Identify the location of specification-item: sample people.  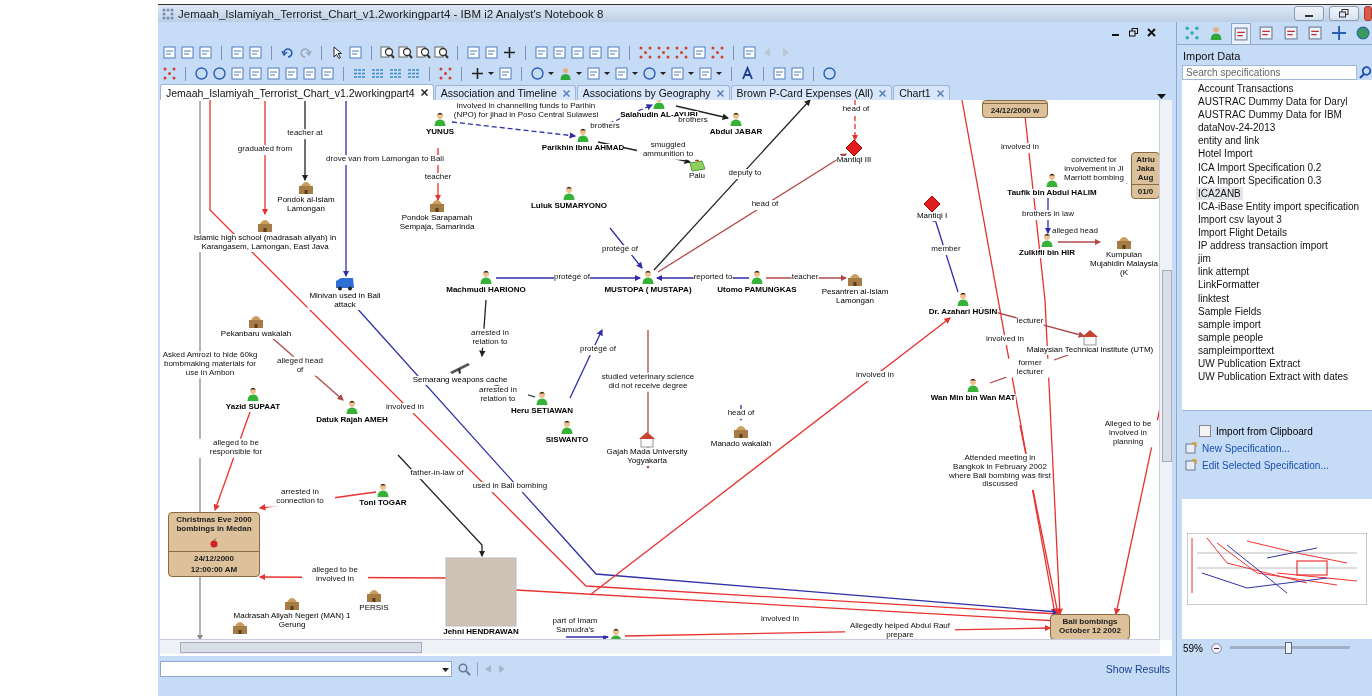
(1231, 337).